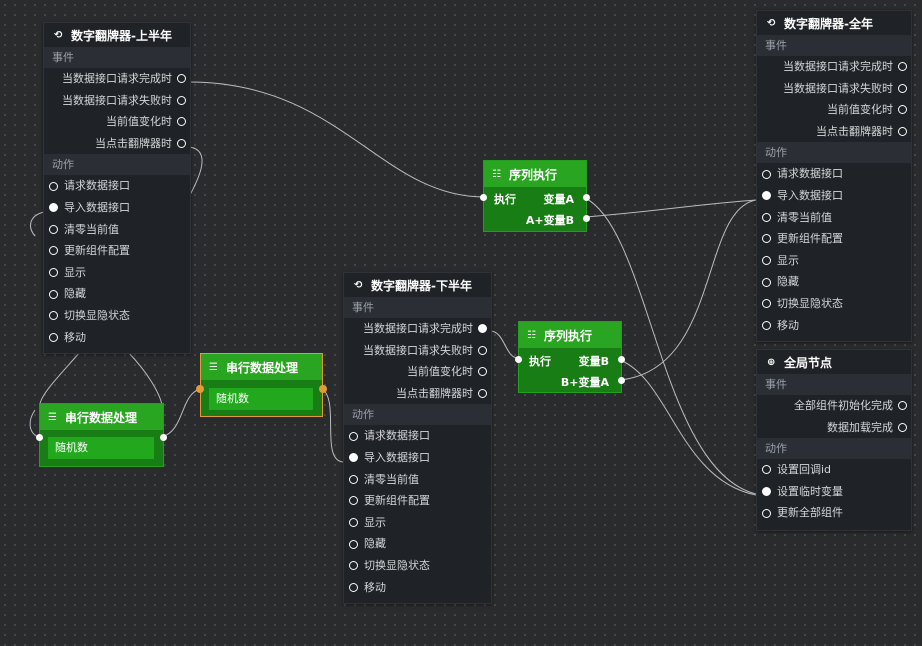  Describe the element at coordinates (535, 196) in the screenshot. I see `node-sequence-top: ☷ 序列执行 执行 变量A A+变量B` at that location.